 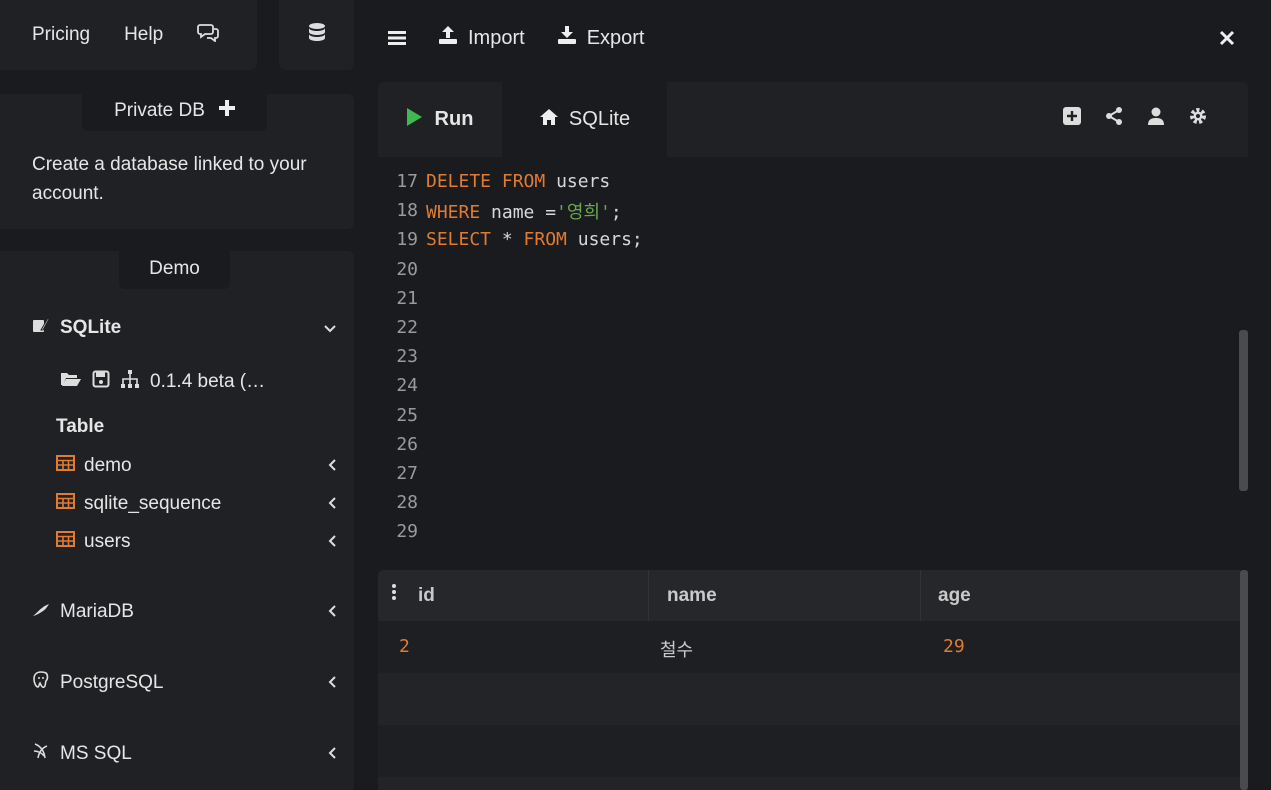 I want to click on private-db-tab: Private DB, so click(x=174, y=110).